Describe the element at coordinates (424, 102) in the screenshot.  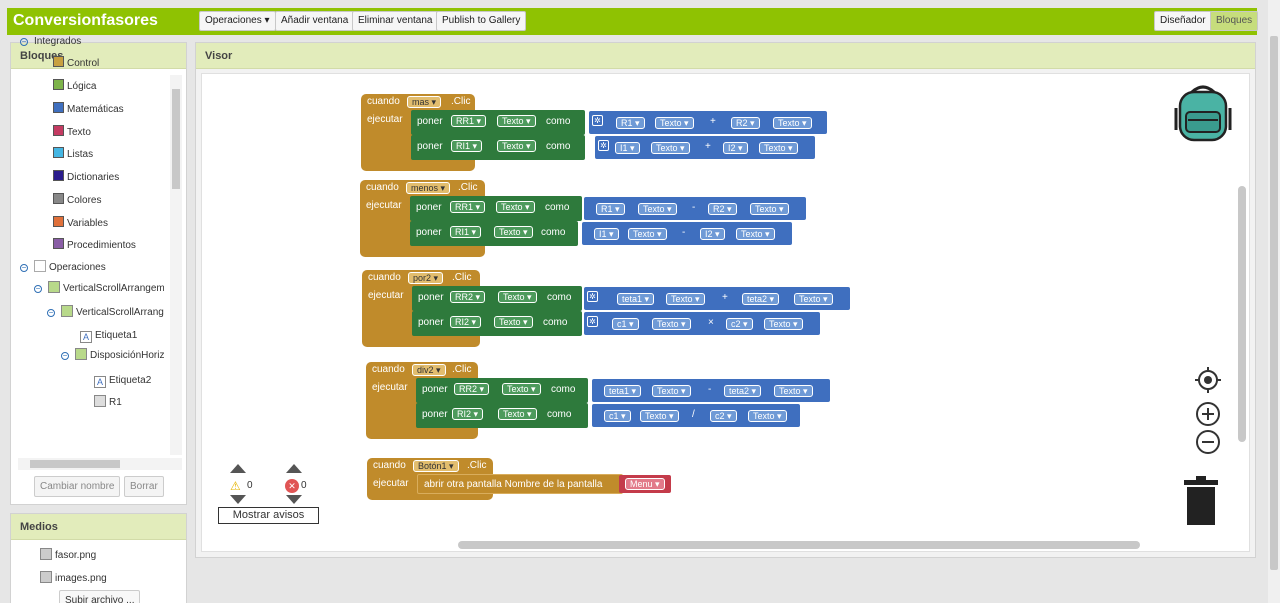
I see `component-dropdown: mas ▾` at that location.